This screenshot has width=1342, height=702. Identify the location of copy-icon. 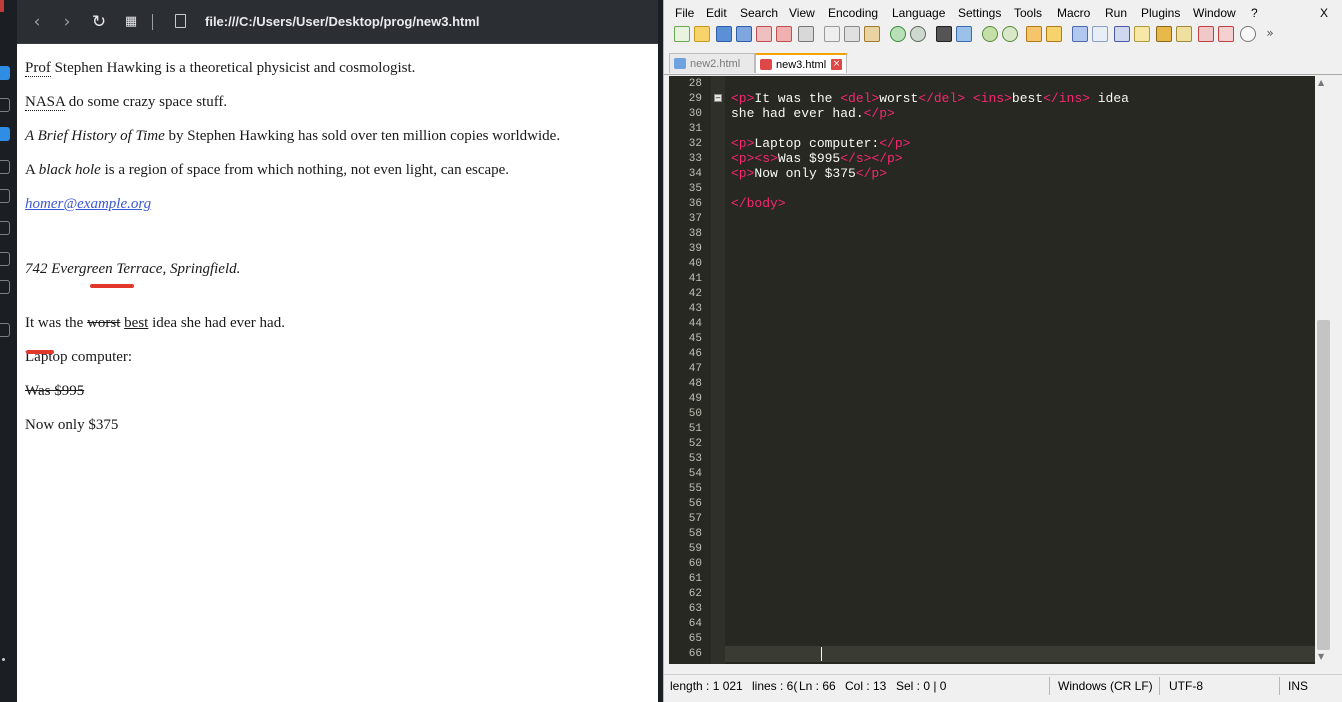
(852, 34).